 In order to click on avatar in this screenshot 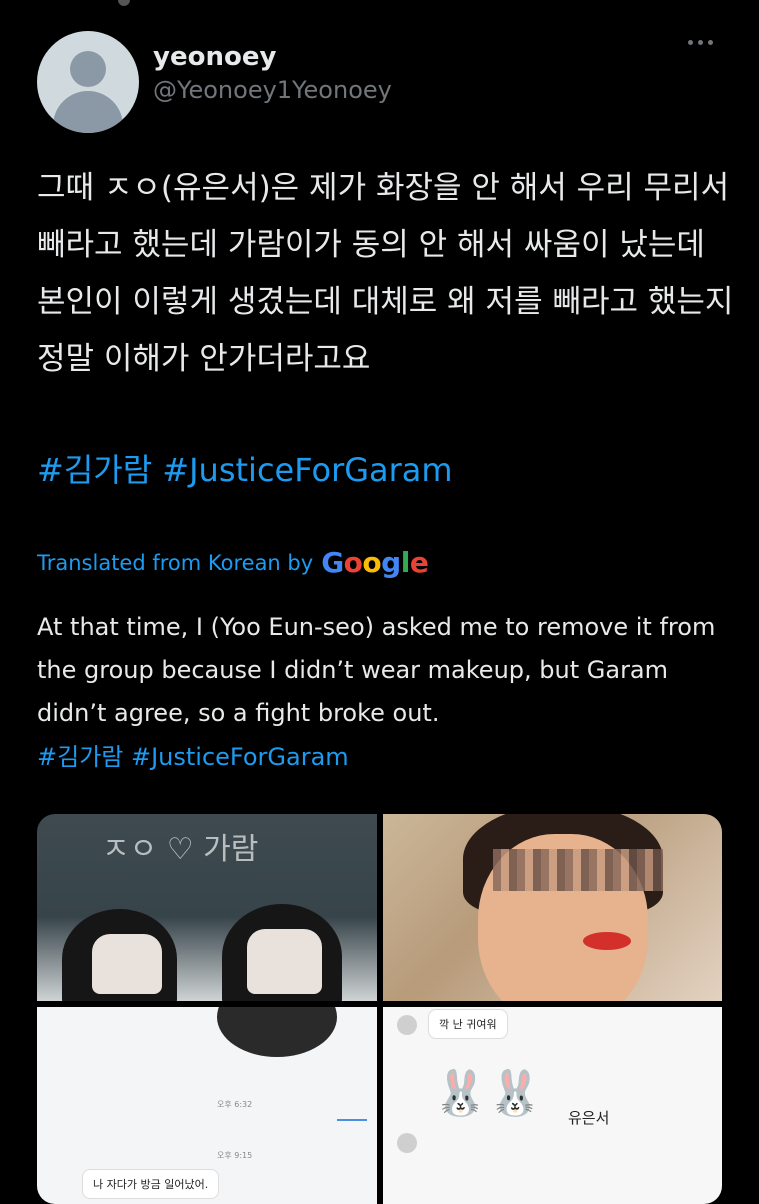, I will do `click(88, 82)`.